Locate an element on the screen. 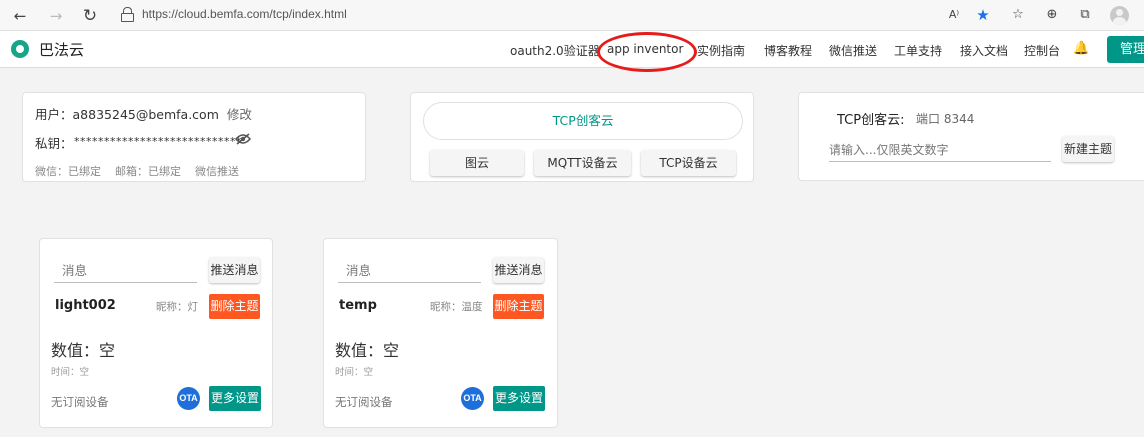 Image resolution: width=1144 pixels, height=437 pixels. topic-nickname: 昵称：温度 is located at coordinates (456, 307).